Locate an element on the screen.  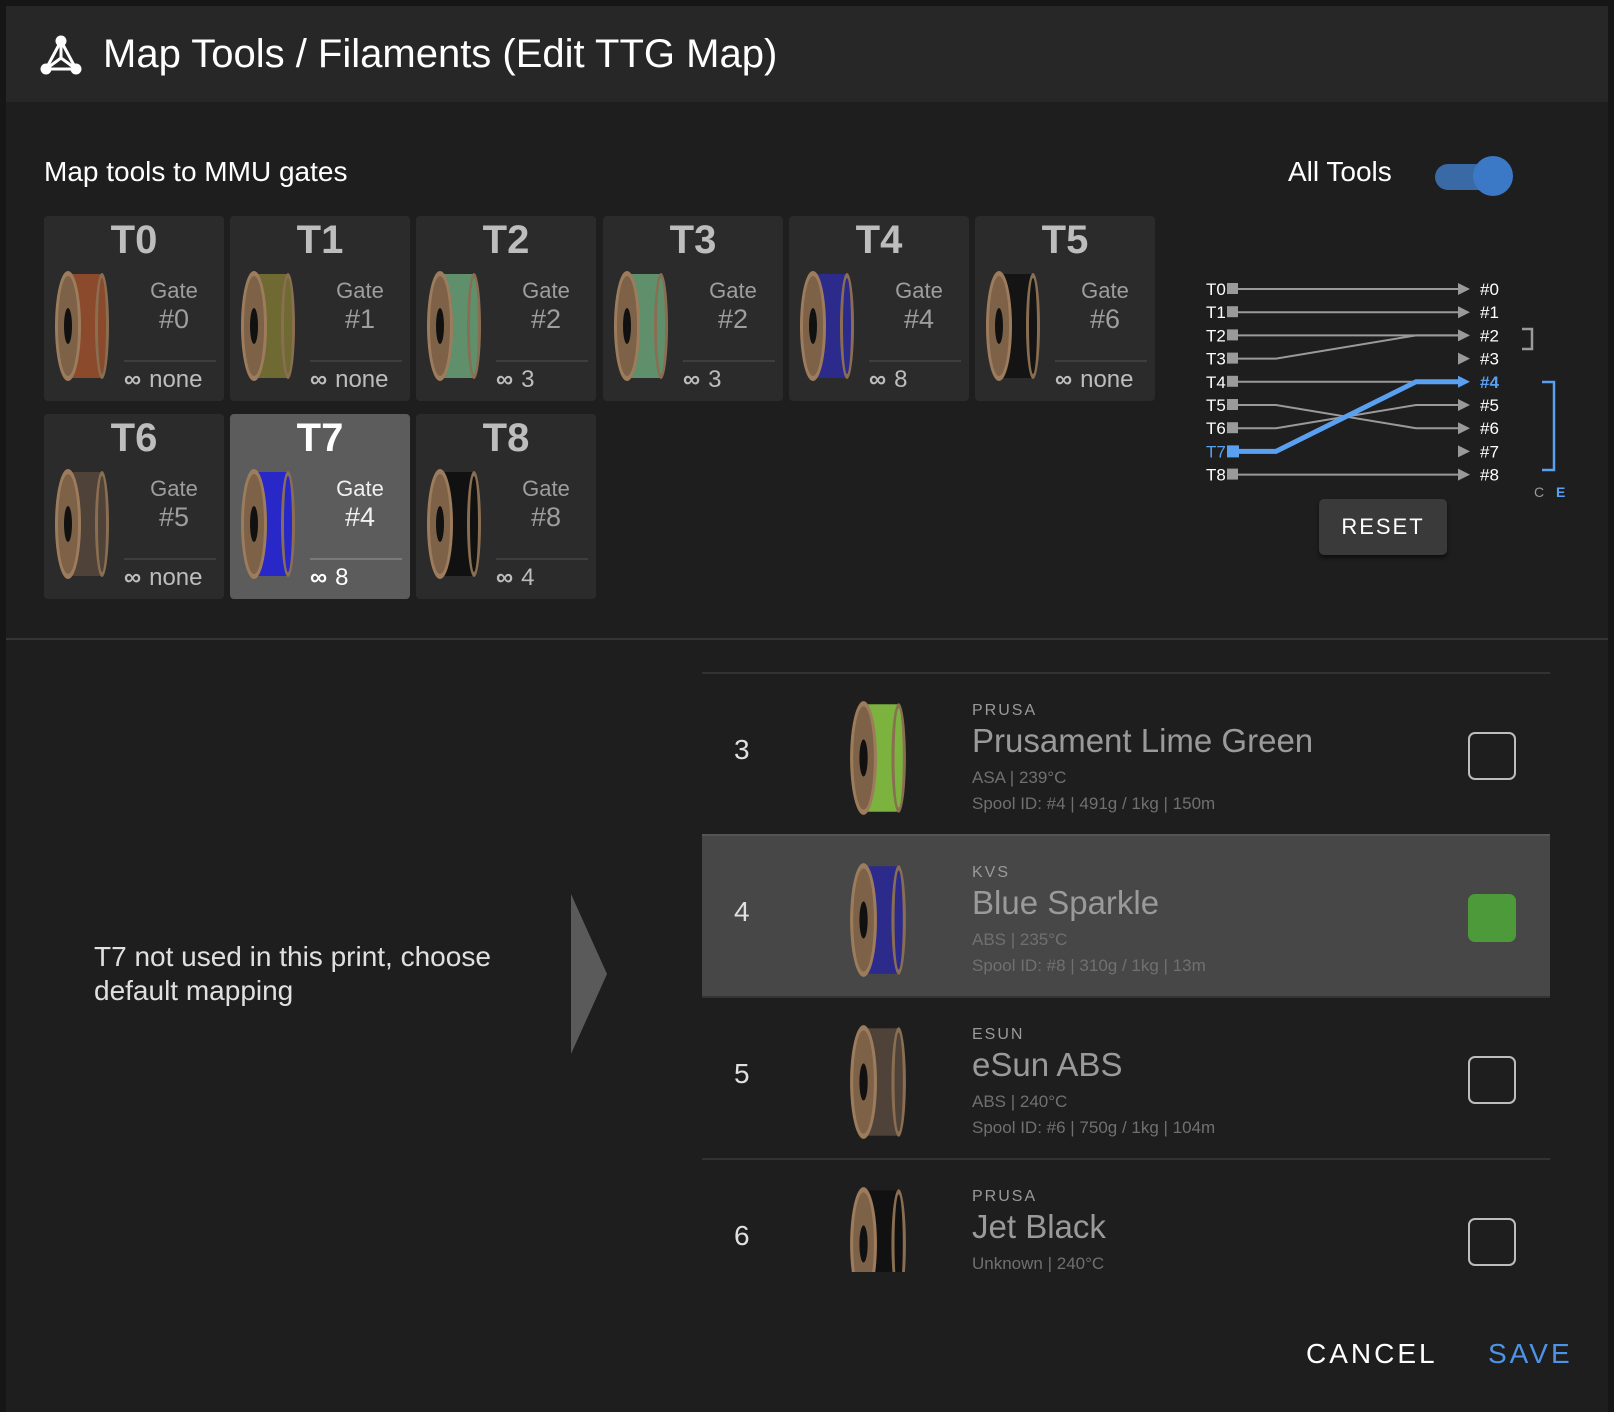
filament-name: Blue Sparkle is located at coordinates (1066, 902).